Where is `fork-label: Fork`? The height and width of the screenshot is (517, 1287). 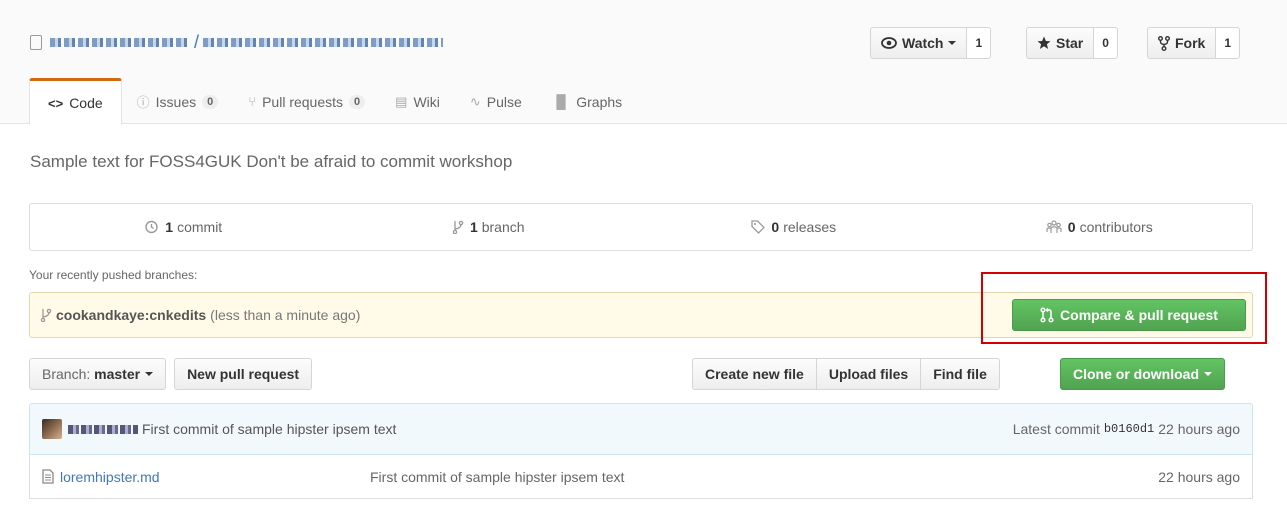 fork-label: Fork is located at coordinates (1190, 43).